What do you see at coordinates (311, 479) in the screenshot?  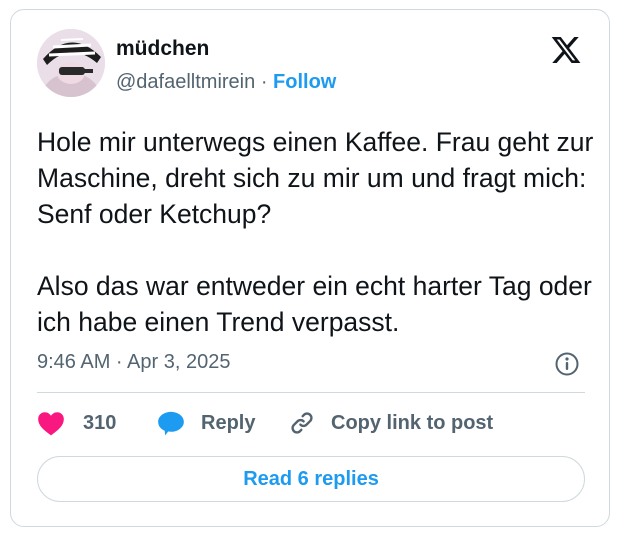 I see `read-replies-button: Read 6 replies` at bounding box center [311, 479].